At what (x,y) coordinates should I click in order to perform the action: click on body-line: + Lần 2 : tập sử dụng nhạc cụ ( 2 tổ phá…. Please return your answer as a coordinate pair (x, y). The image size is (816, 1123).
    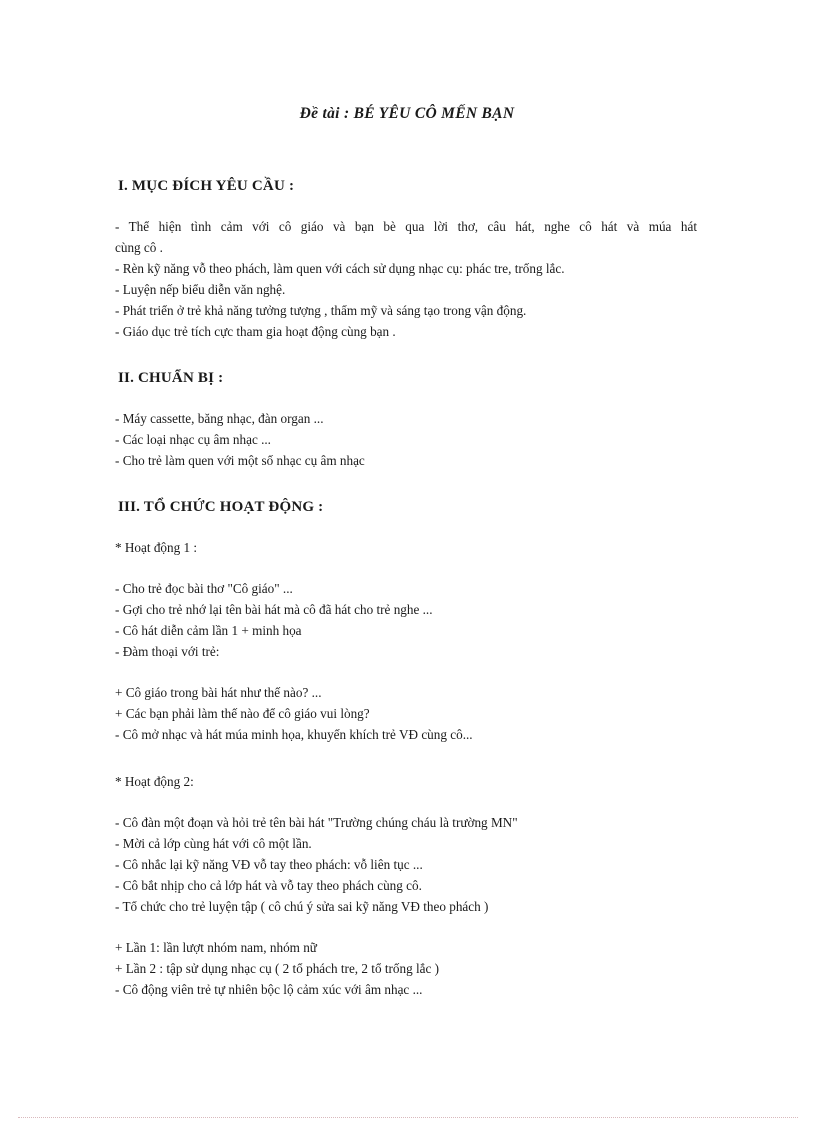
    Looking at the image, I should click on (277, 968).